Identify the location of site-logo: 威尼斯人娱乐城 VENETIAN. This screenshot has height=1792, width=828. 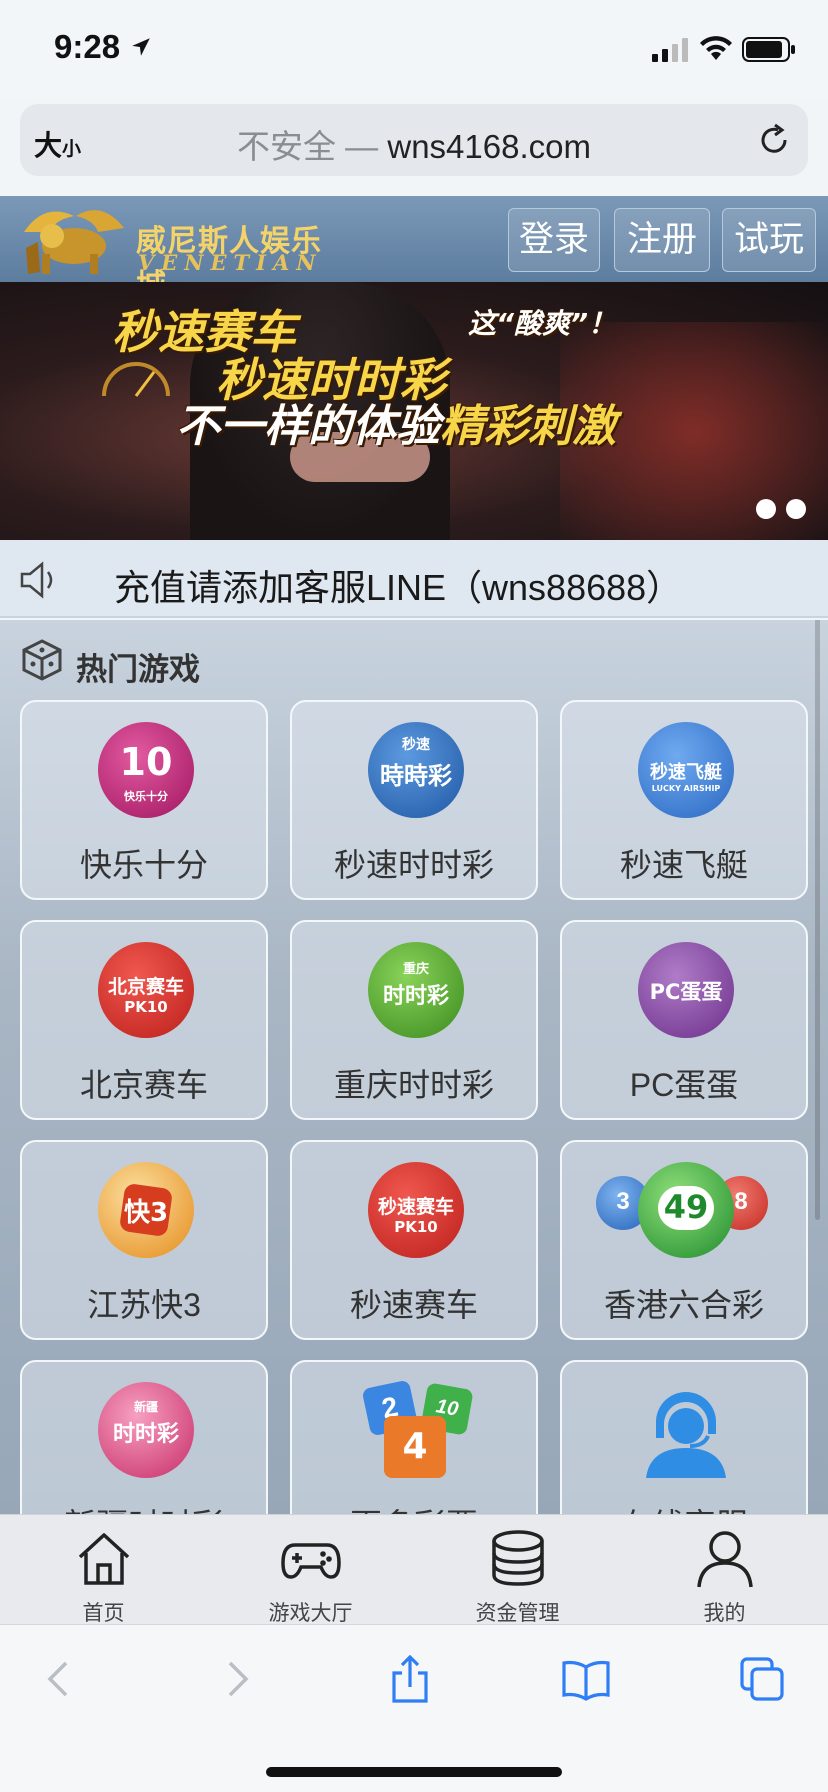
(169, 252).